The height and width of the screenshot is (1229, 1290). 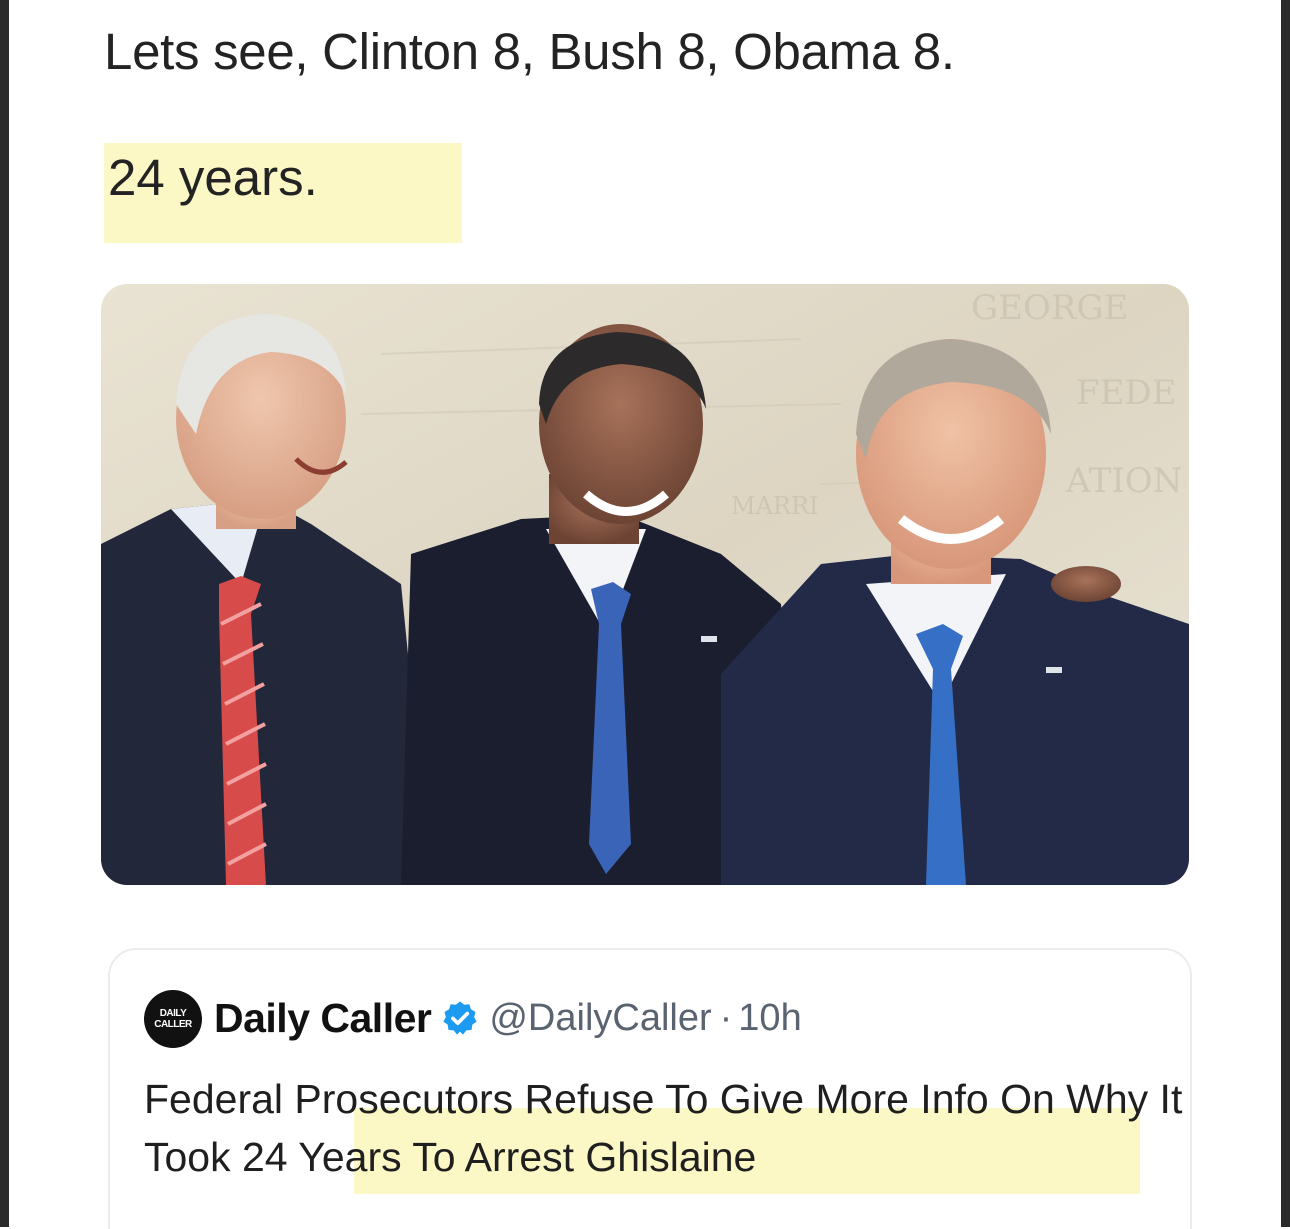 I want to click on right-border, so click(x=1285, y=613).